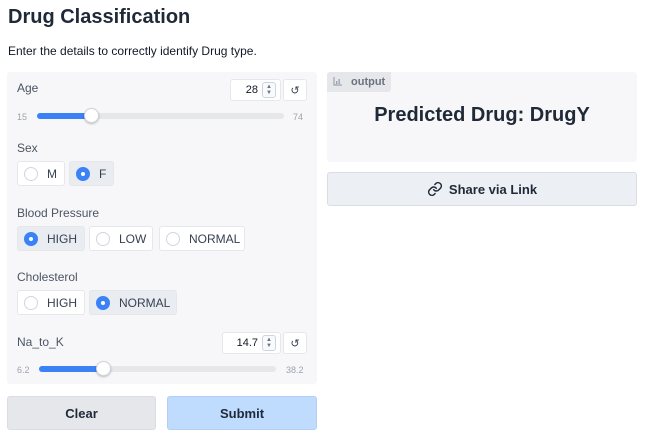 This screenshot has height=439, width=648. Describe the element at coordinates (64, 116) in the screenshot. I see `age-slider-fill` at that location.